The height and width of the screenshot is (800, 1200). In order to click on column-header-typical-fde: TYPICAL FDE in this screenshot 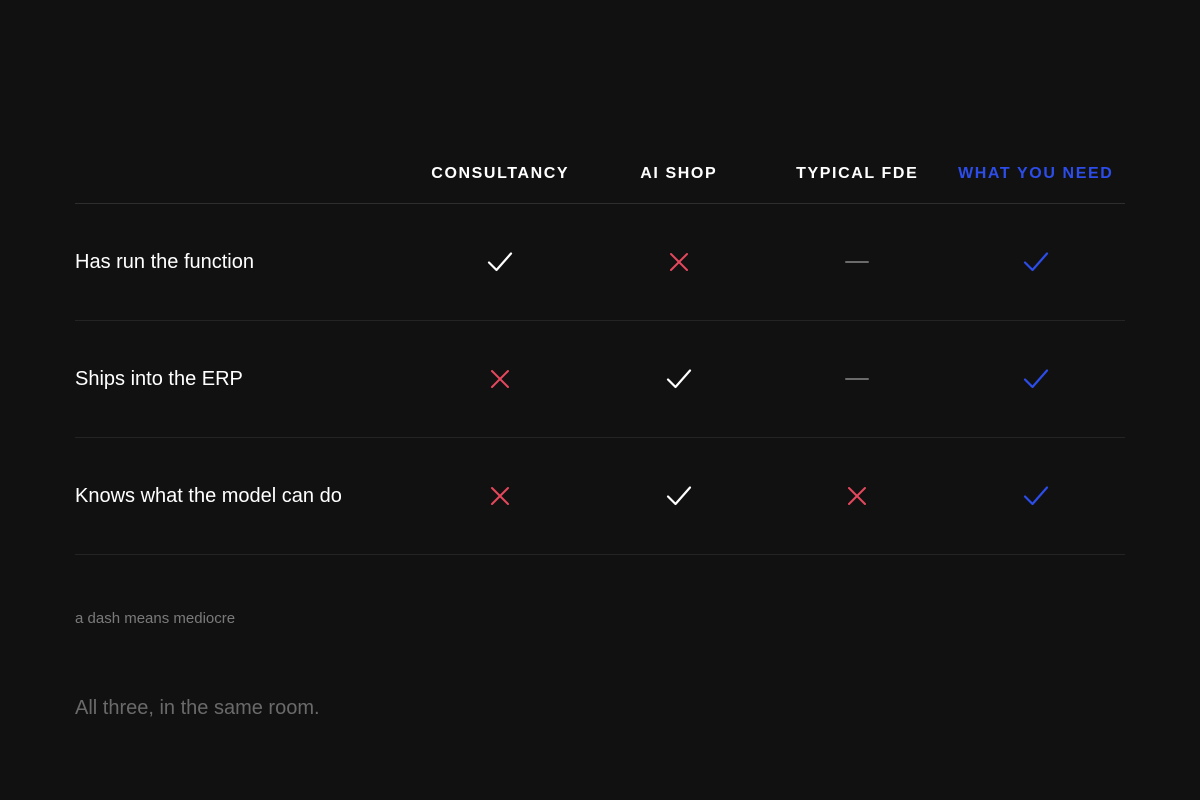, I will do `click(857, 173)`.